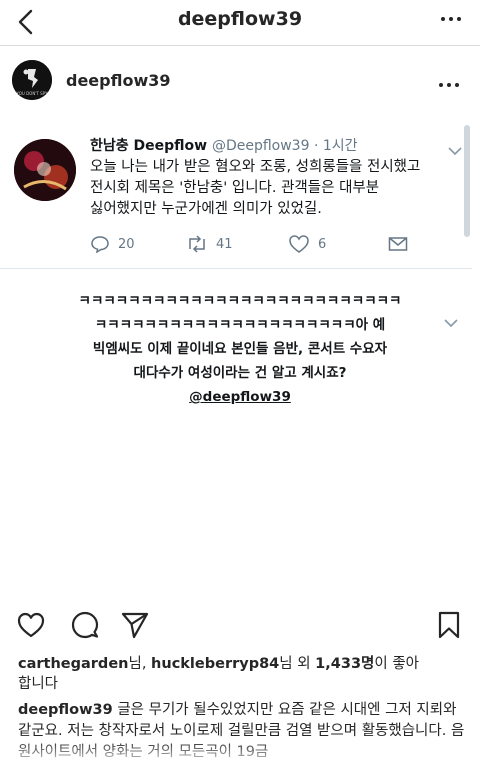  What do you see at coordinates (240, 397) in the screenshot?
I see `reply-mention: @deepflow39` at bounding box center [240, 397].